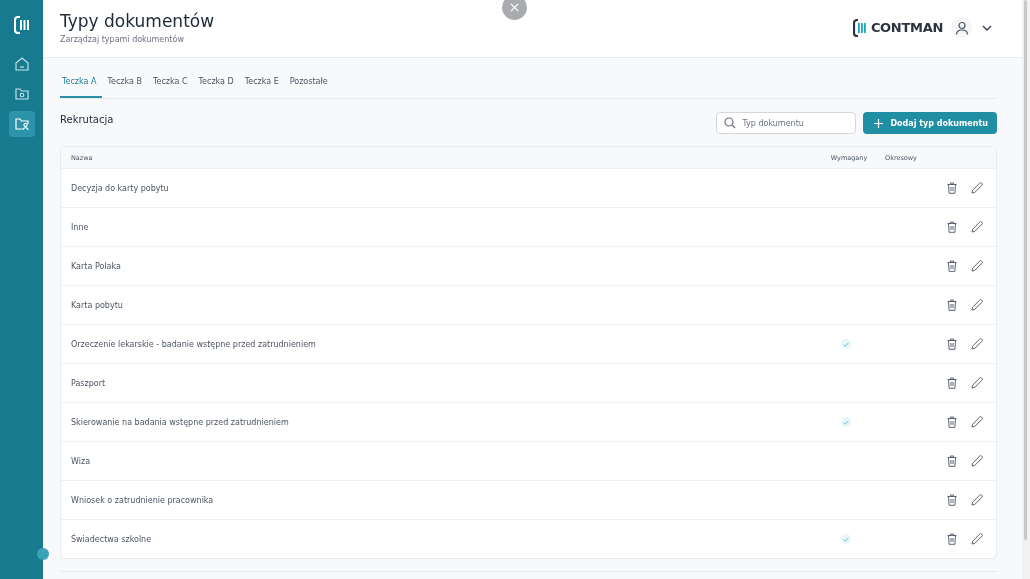 The height and width of the screenshot is (579, 1030). Describe the element at coordinates (786, 123) in the screenshot. I see `search-field: Typ dokumentu` at that location.